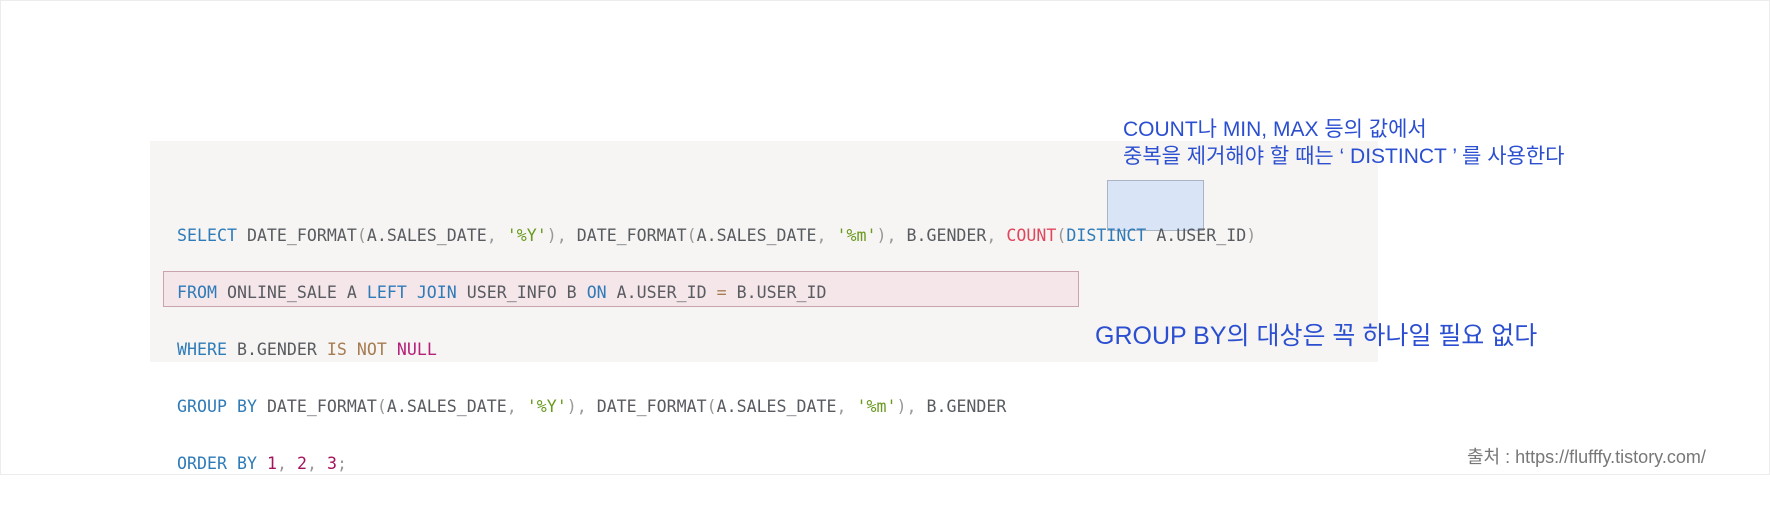 Image resolution: width=1770 pixels, height=508 pixels. Describe the element at coordinates (1316, 336) in the screenshot. I see `group-by-annotation: GROUP BY의 대상은 꼭 하나일 필요 없다` at that location.